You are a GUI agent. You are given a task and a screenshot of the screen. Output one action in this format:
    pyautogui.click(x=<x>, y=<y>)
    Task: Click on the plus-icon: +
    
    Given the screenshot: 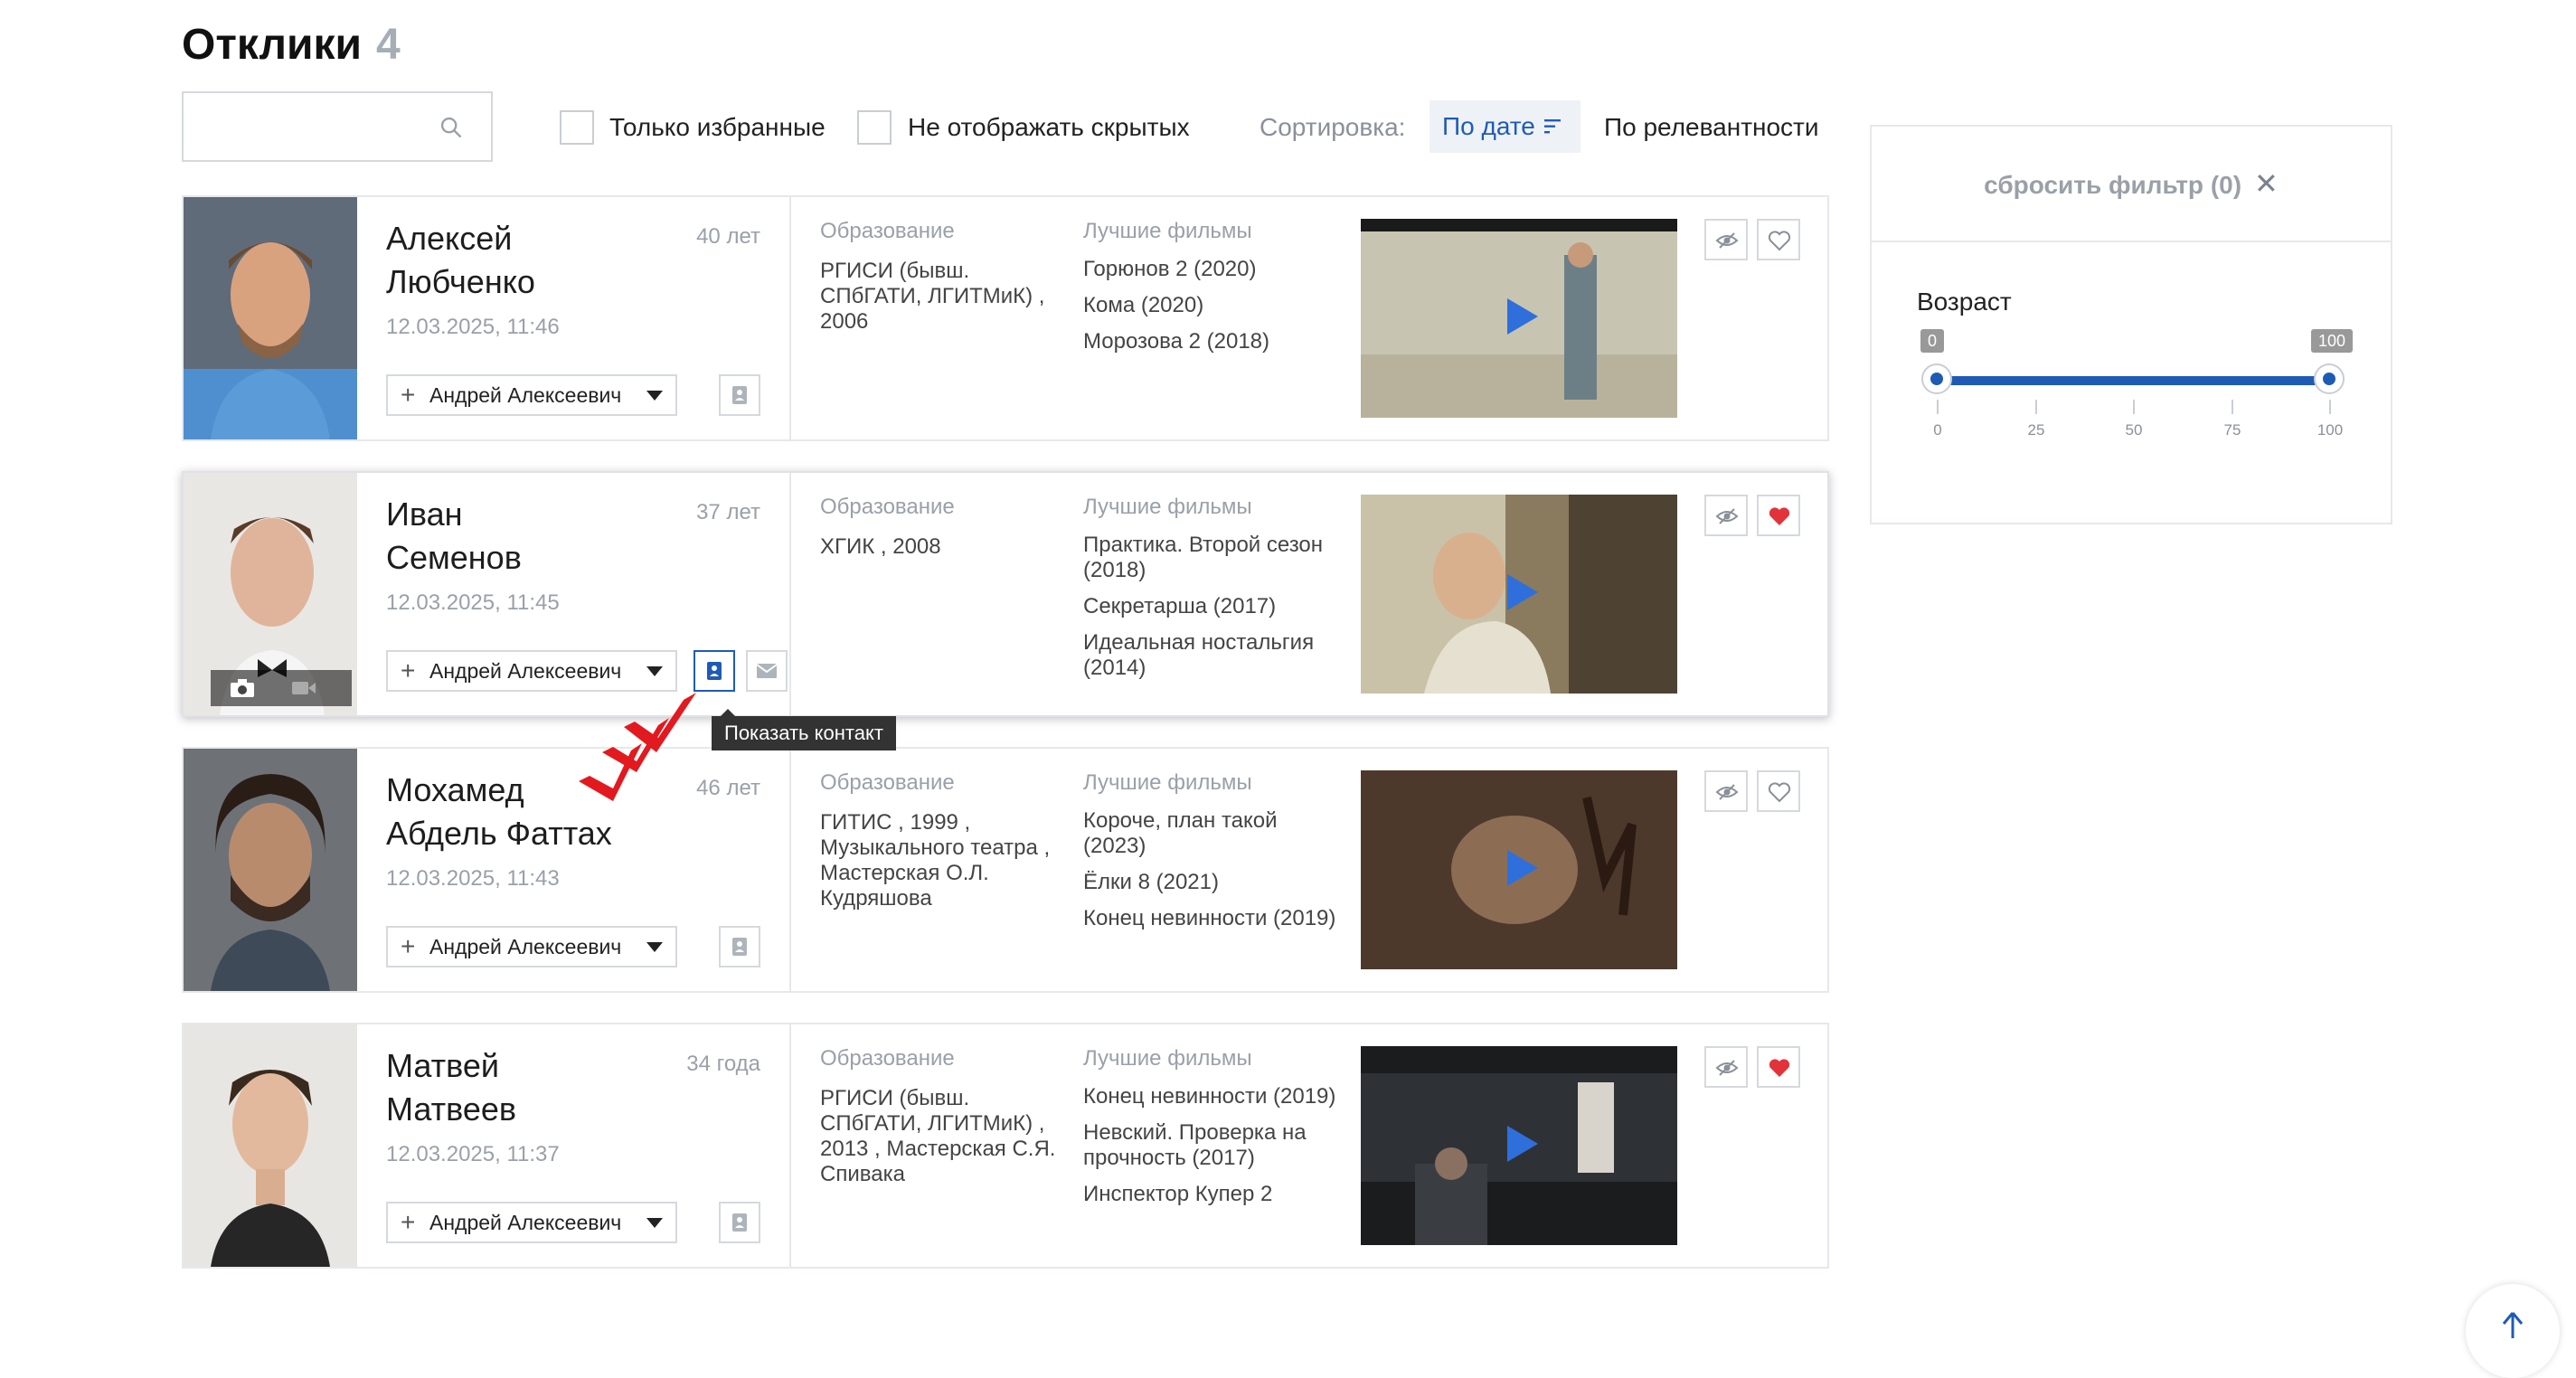 What is the action you would take?
    pyautogui.click(x=408, y=670)
    